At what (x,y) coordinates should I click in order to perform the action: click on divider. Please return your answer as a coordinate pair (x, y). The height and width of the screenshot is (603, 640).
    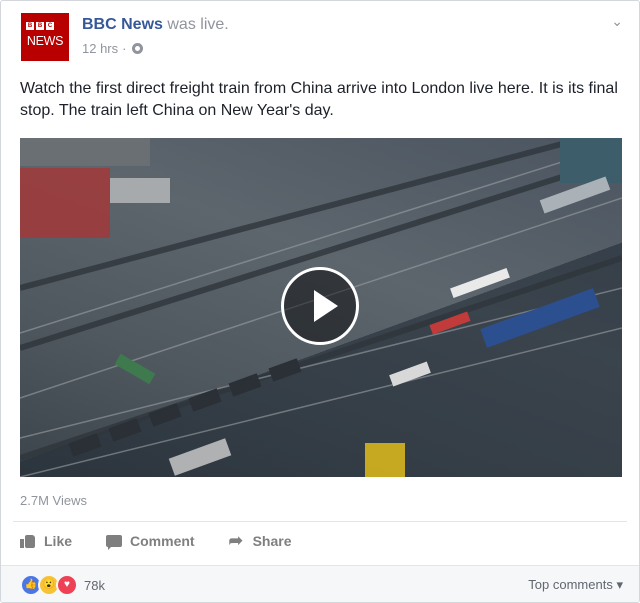
    Looking at the image, I should click on (320, 521).